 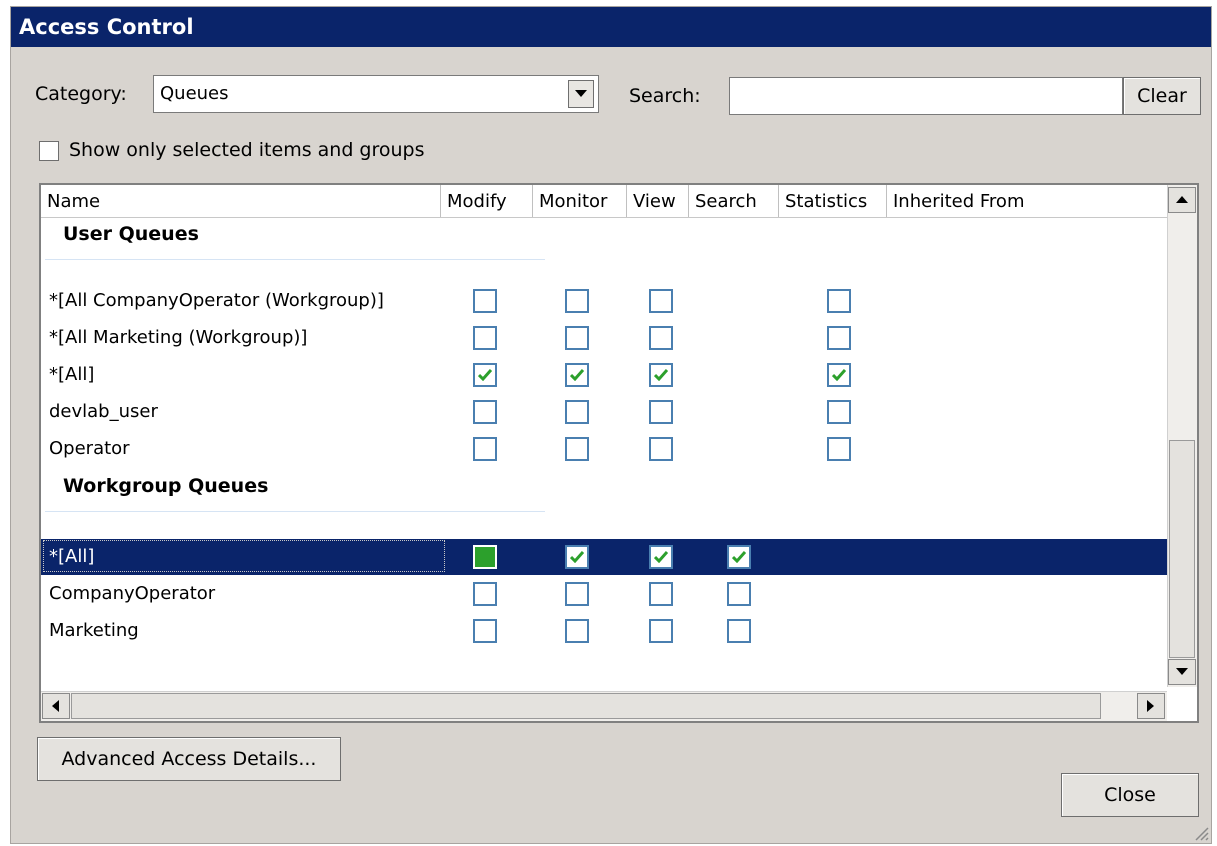 What do you see at coordinates (604, 449) in the screenshot?
I see `table-row: Operator` at bounding box center [604, 449].